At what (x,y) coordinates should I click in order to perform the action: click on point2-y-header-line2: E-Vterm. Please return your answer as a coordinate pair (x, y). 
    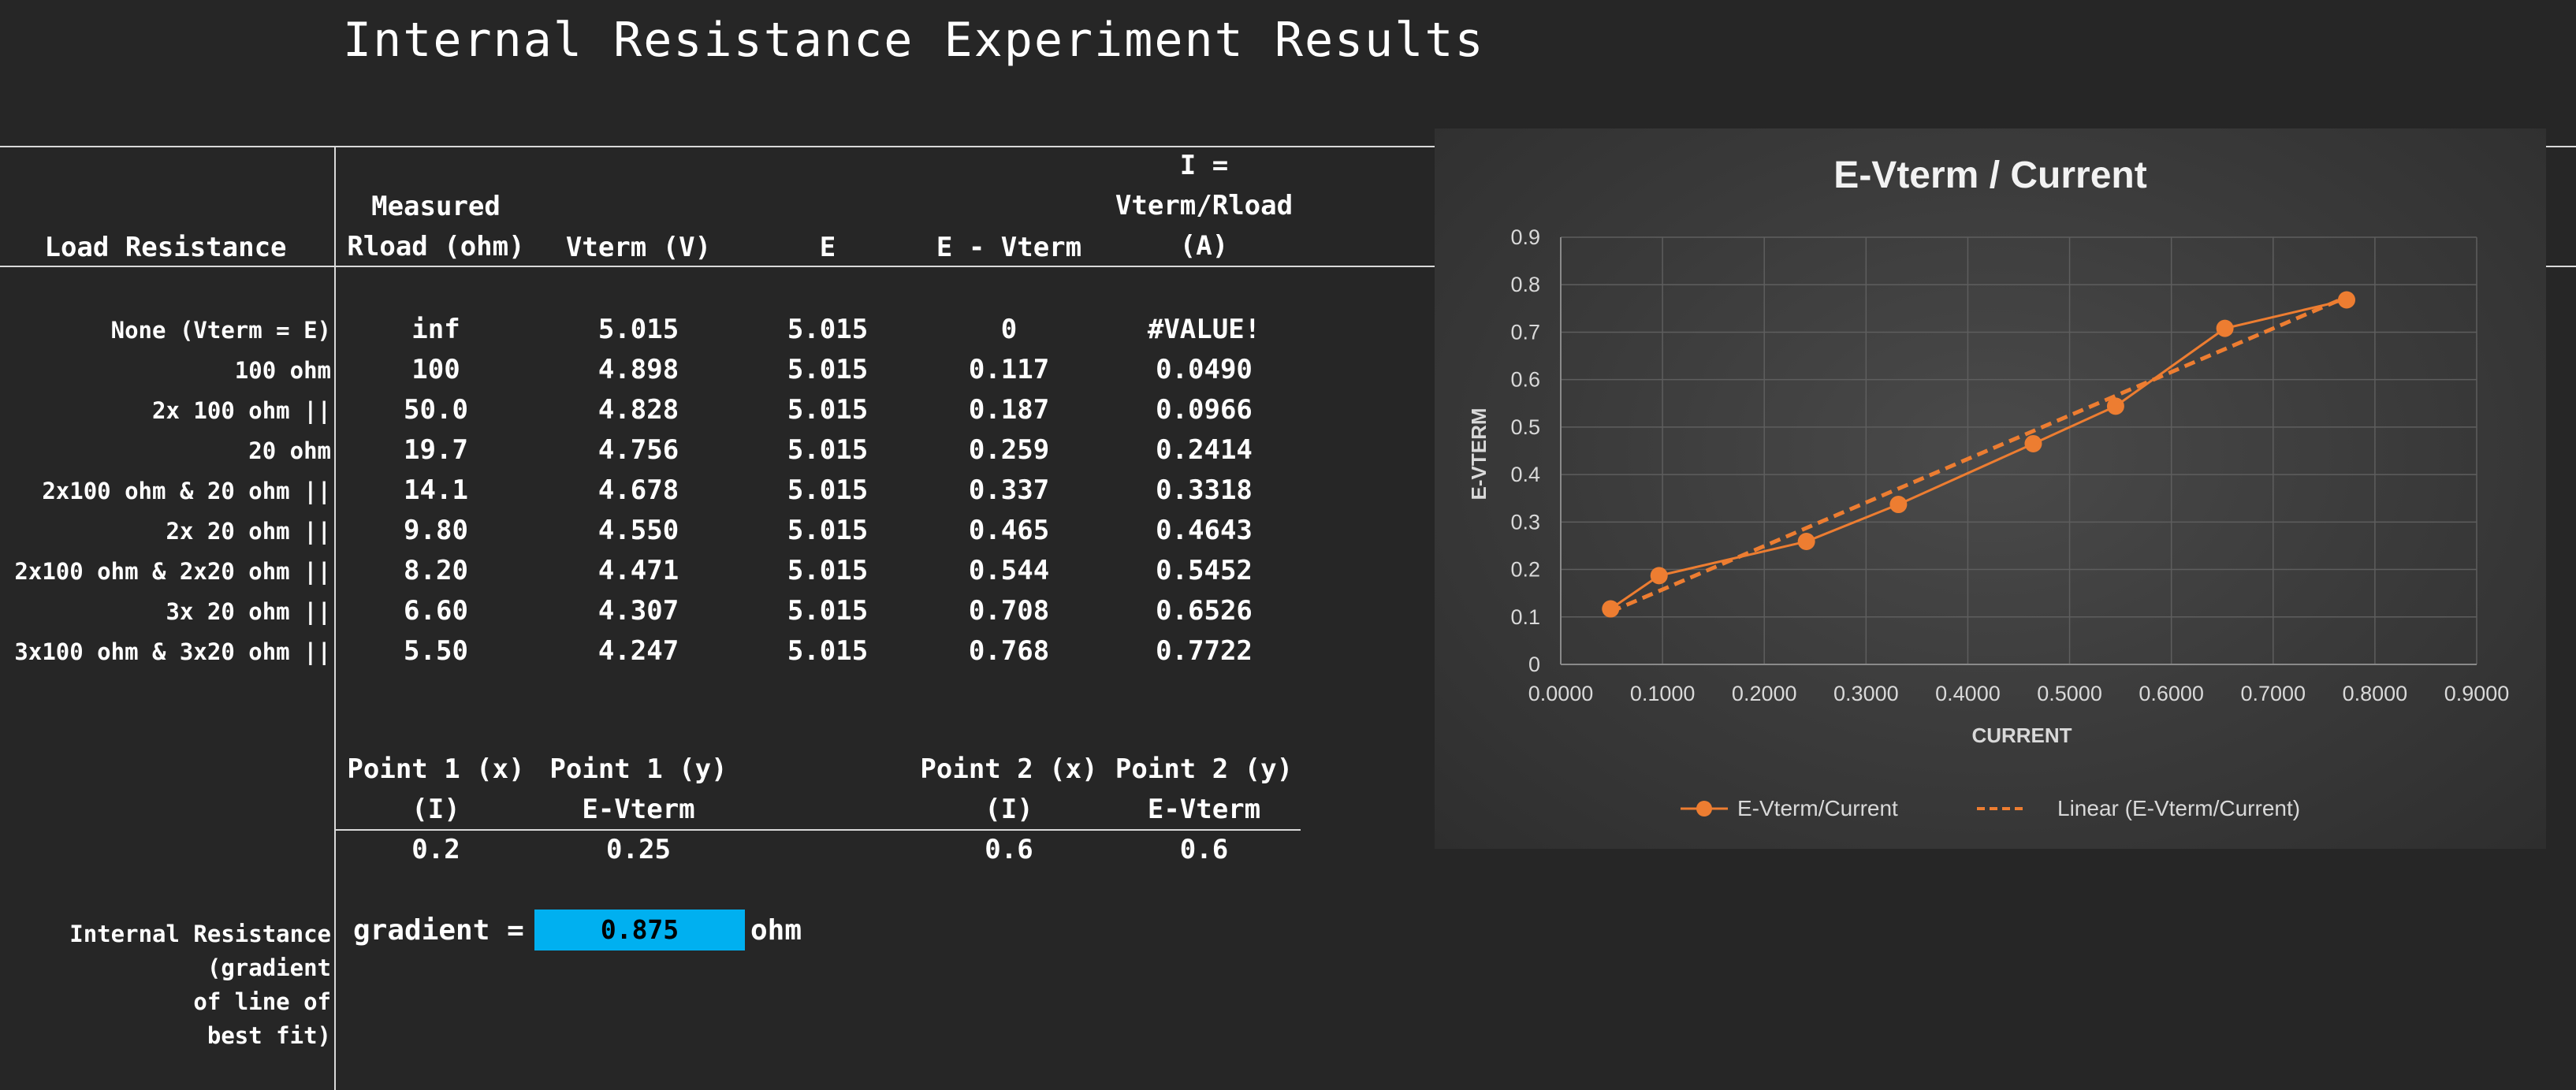
    Looking at the image, I should click on (1204, 810).